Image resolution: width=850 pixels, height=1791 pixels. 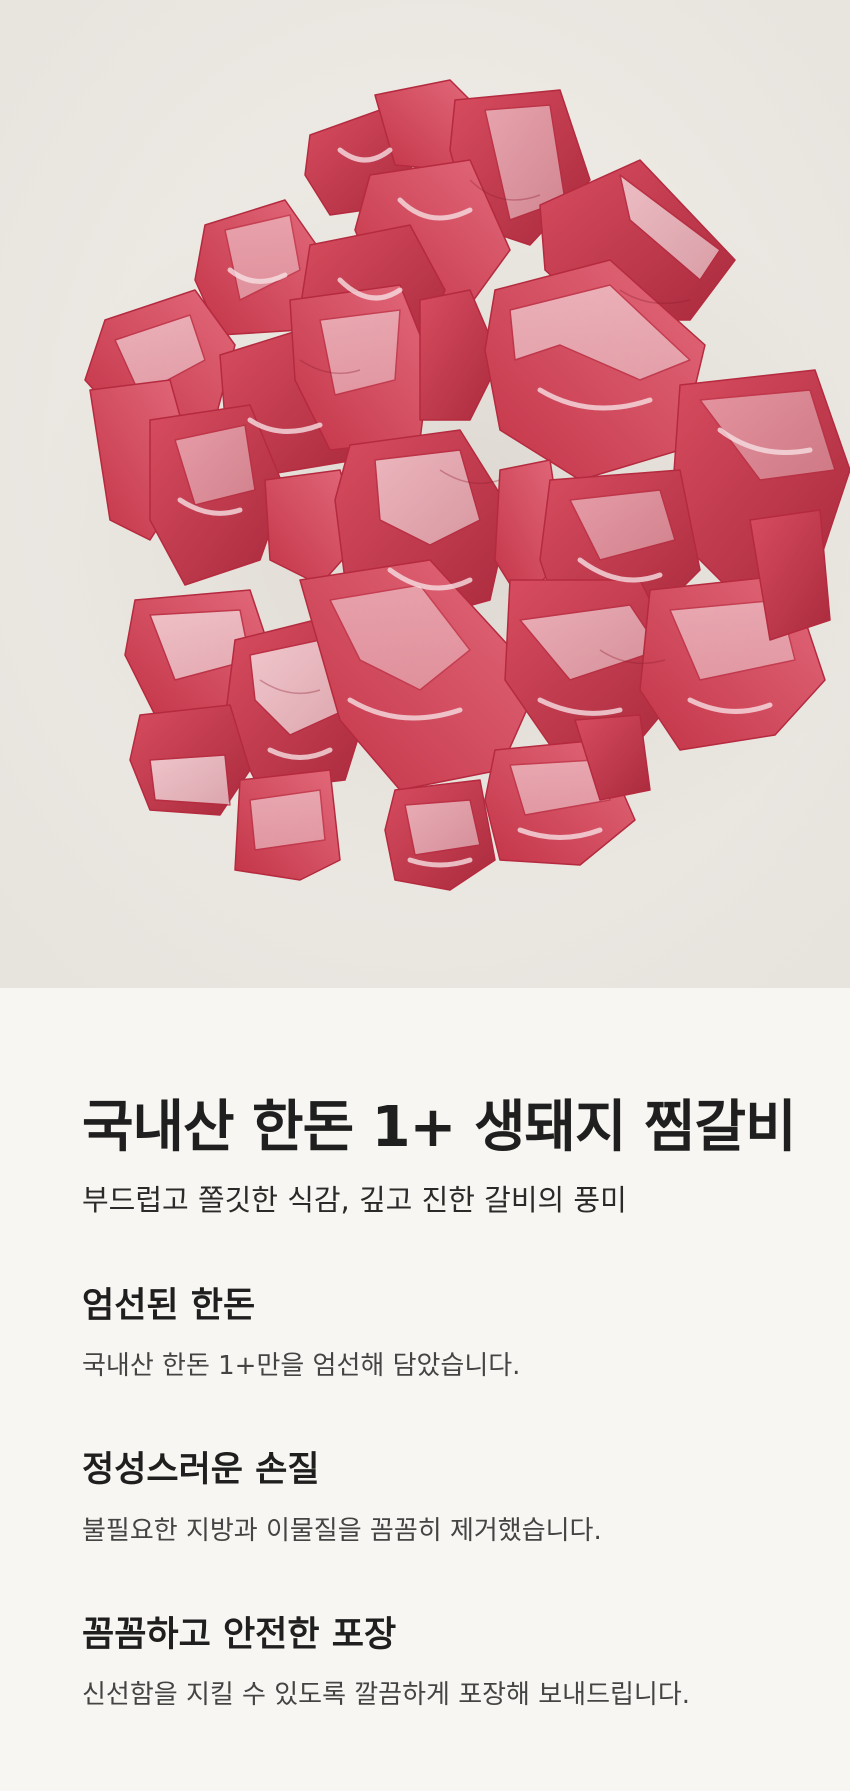 What do you see at coordinates (354, 1200) in the screenshot?
I see `product-subtitle: 부드럽고 쫄깃한 식감, 깊고 진한 갈비의 풍미` at bounding box center [354, 1200].